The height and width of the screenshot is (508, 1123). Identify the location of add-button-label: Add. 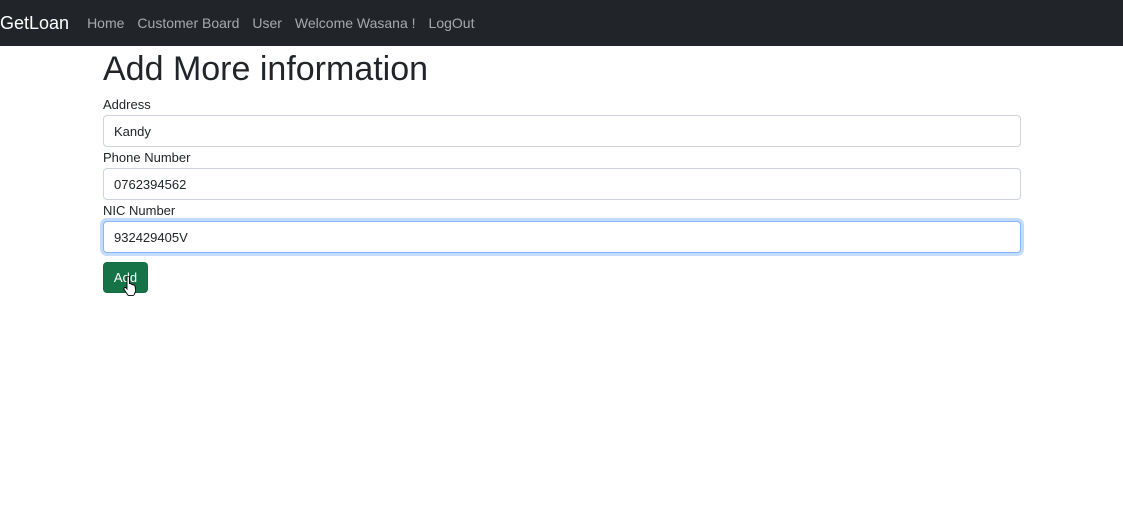
(125, 277).